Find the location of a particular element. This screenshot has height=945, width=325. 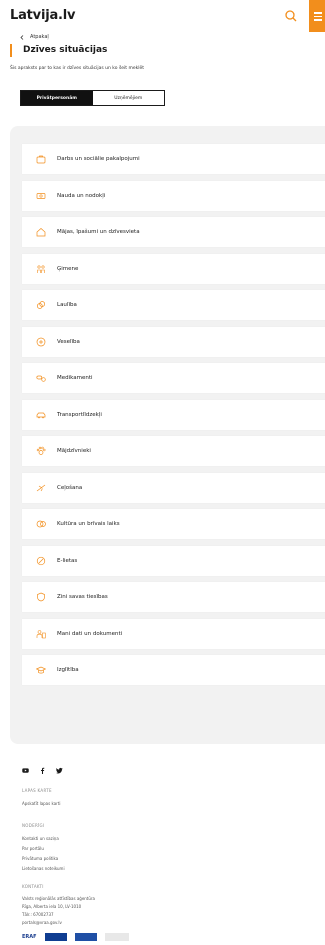

situation-label: Mani dati un dokumenti is located at coordinates (90, 633).